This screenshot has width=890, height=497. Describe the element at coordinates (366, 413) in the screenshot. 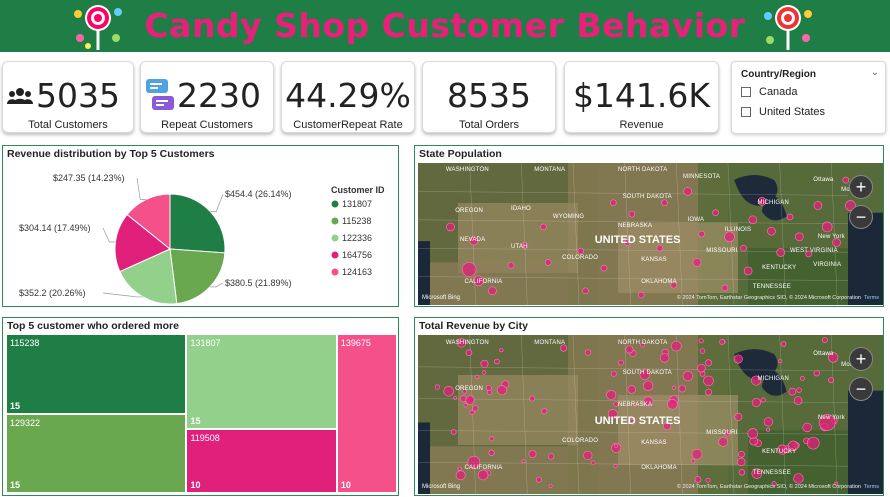

I see `treemap-cell-139675: 139675 10` at that location.